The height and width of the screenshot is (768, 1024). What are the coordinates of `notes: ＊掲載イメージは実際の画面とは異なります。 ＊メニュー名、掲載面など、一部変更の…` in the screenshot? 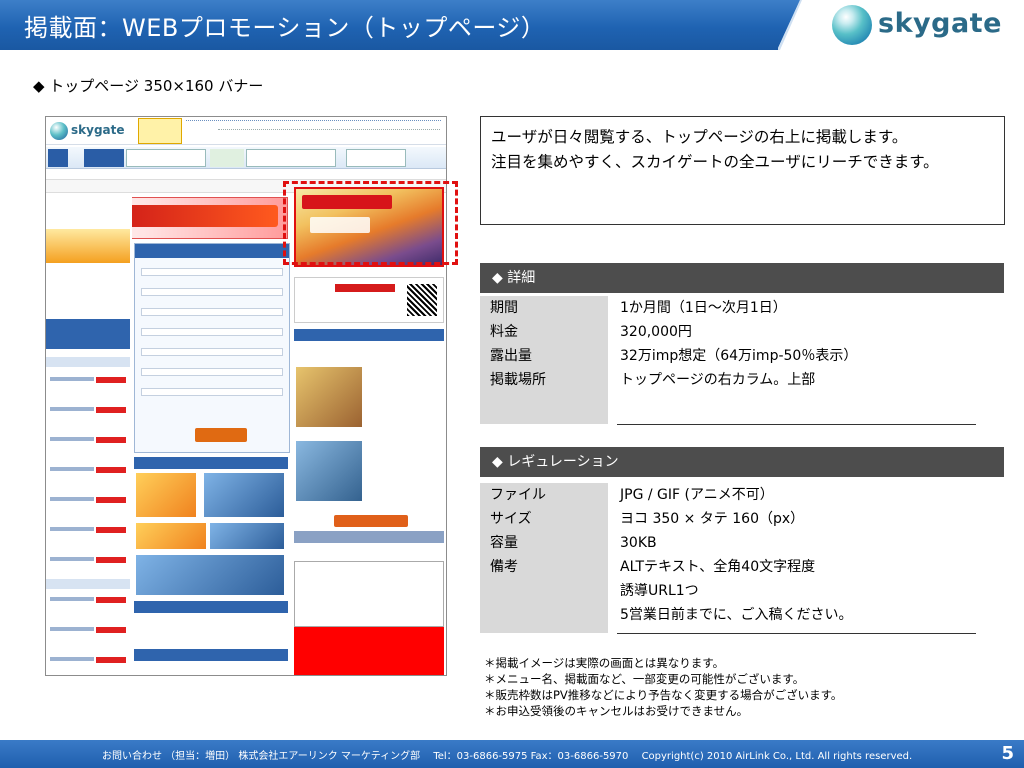 It's located at (663, 687).